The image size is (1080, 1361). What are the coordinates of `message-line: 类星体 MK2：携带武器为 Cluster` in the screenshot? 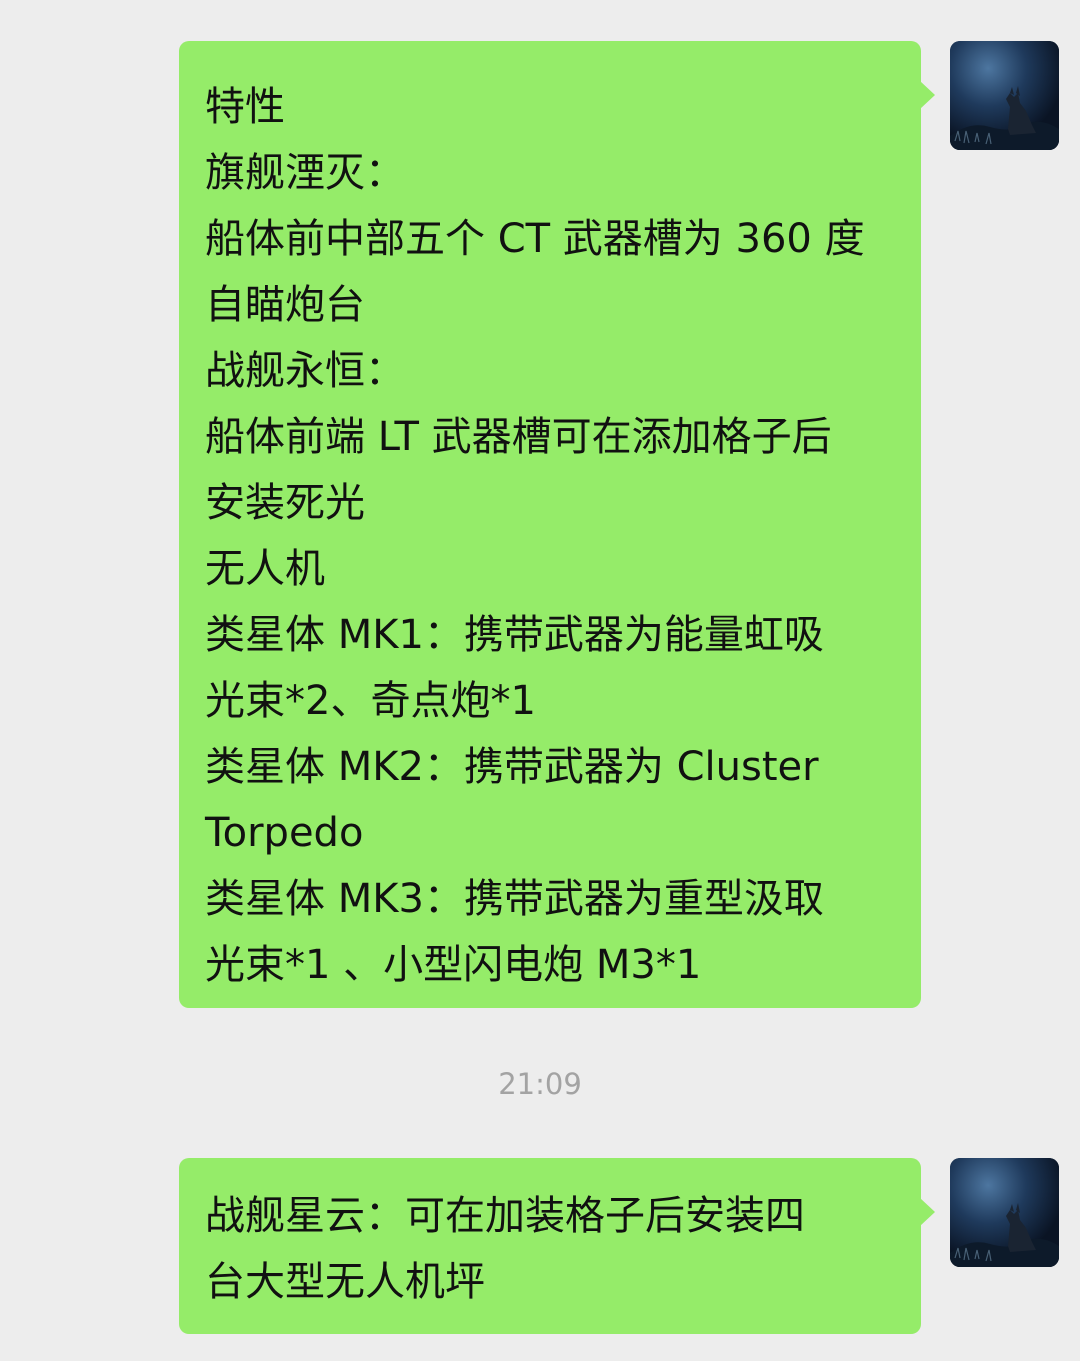 It's located at (512, 767).